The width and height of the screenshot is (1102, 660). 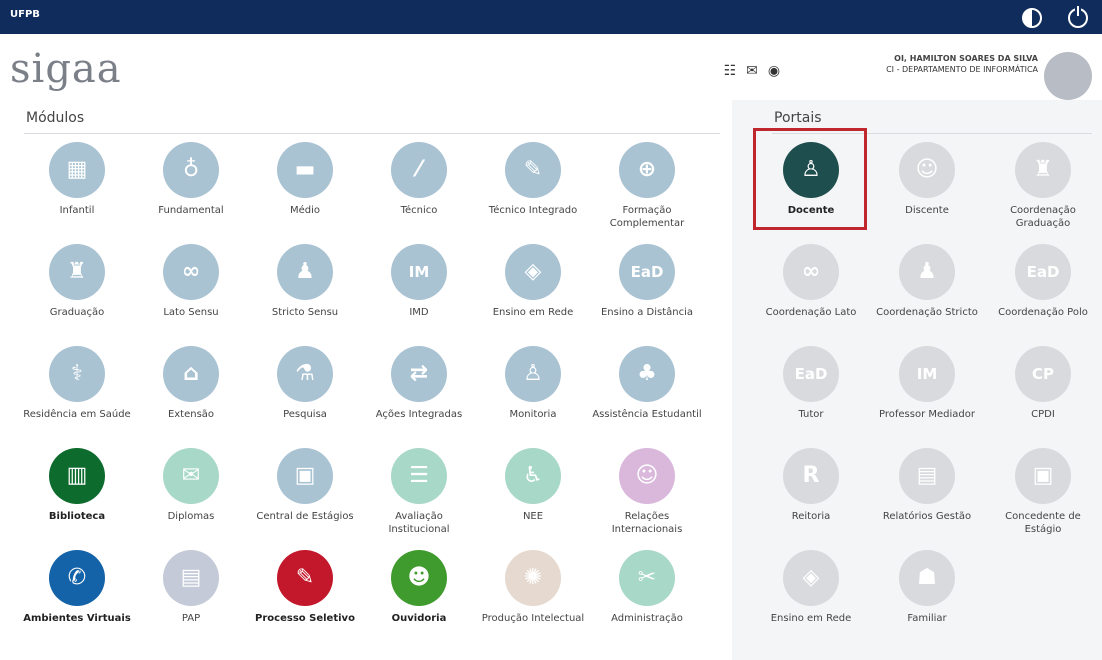 What do you see at coordinates (533, 476) in the screenshot?
I see `wheelchair-icon: ♿` at bounding box center [533, 476].